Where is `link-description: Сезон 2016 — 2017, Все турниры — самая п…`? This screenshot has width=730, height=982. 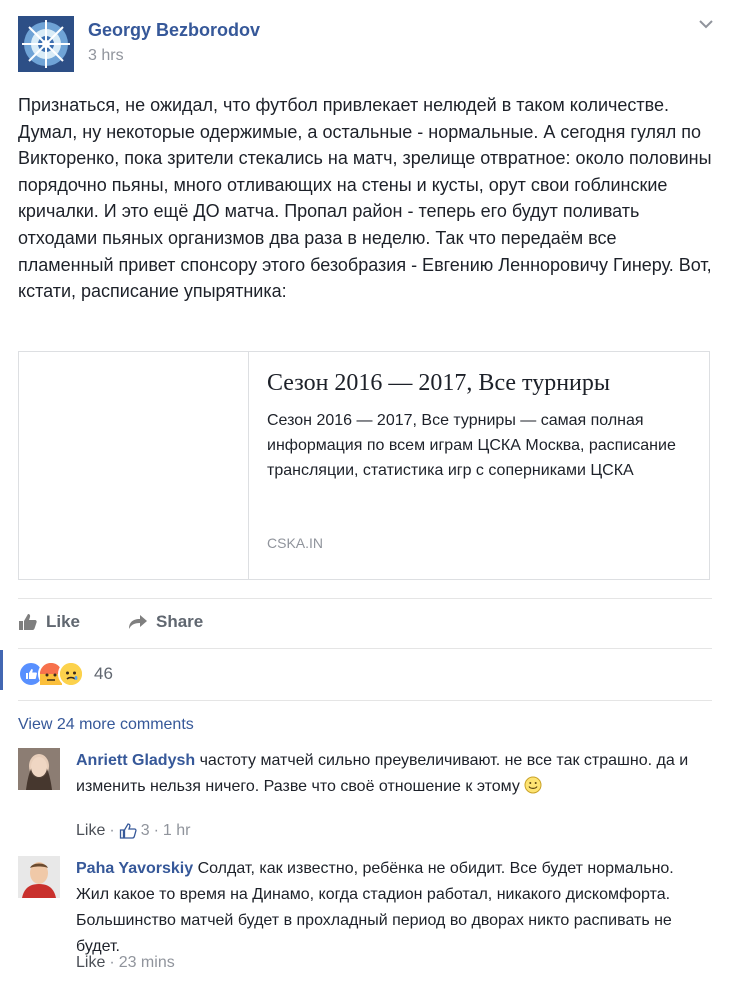 link-description: Сезон 2016 — 2017, Все турниры — самая п… is located at coordinates (471, 445).